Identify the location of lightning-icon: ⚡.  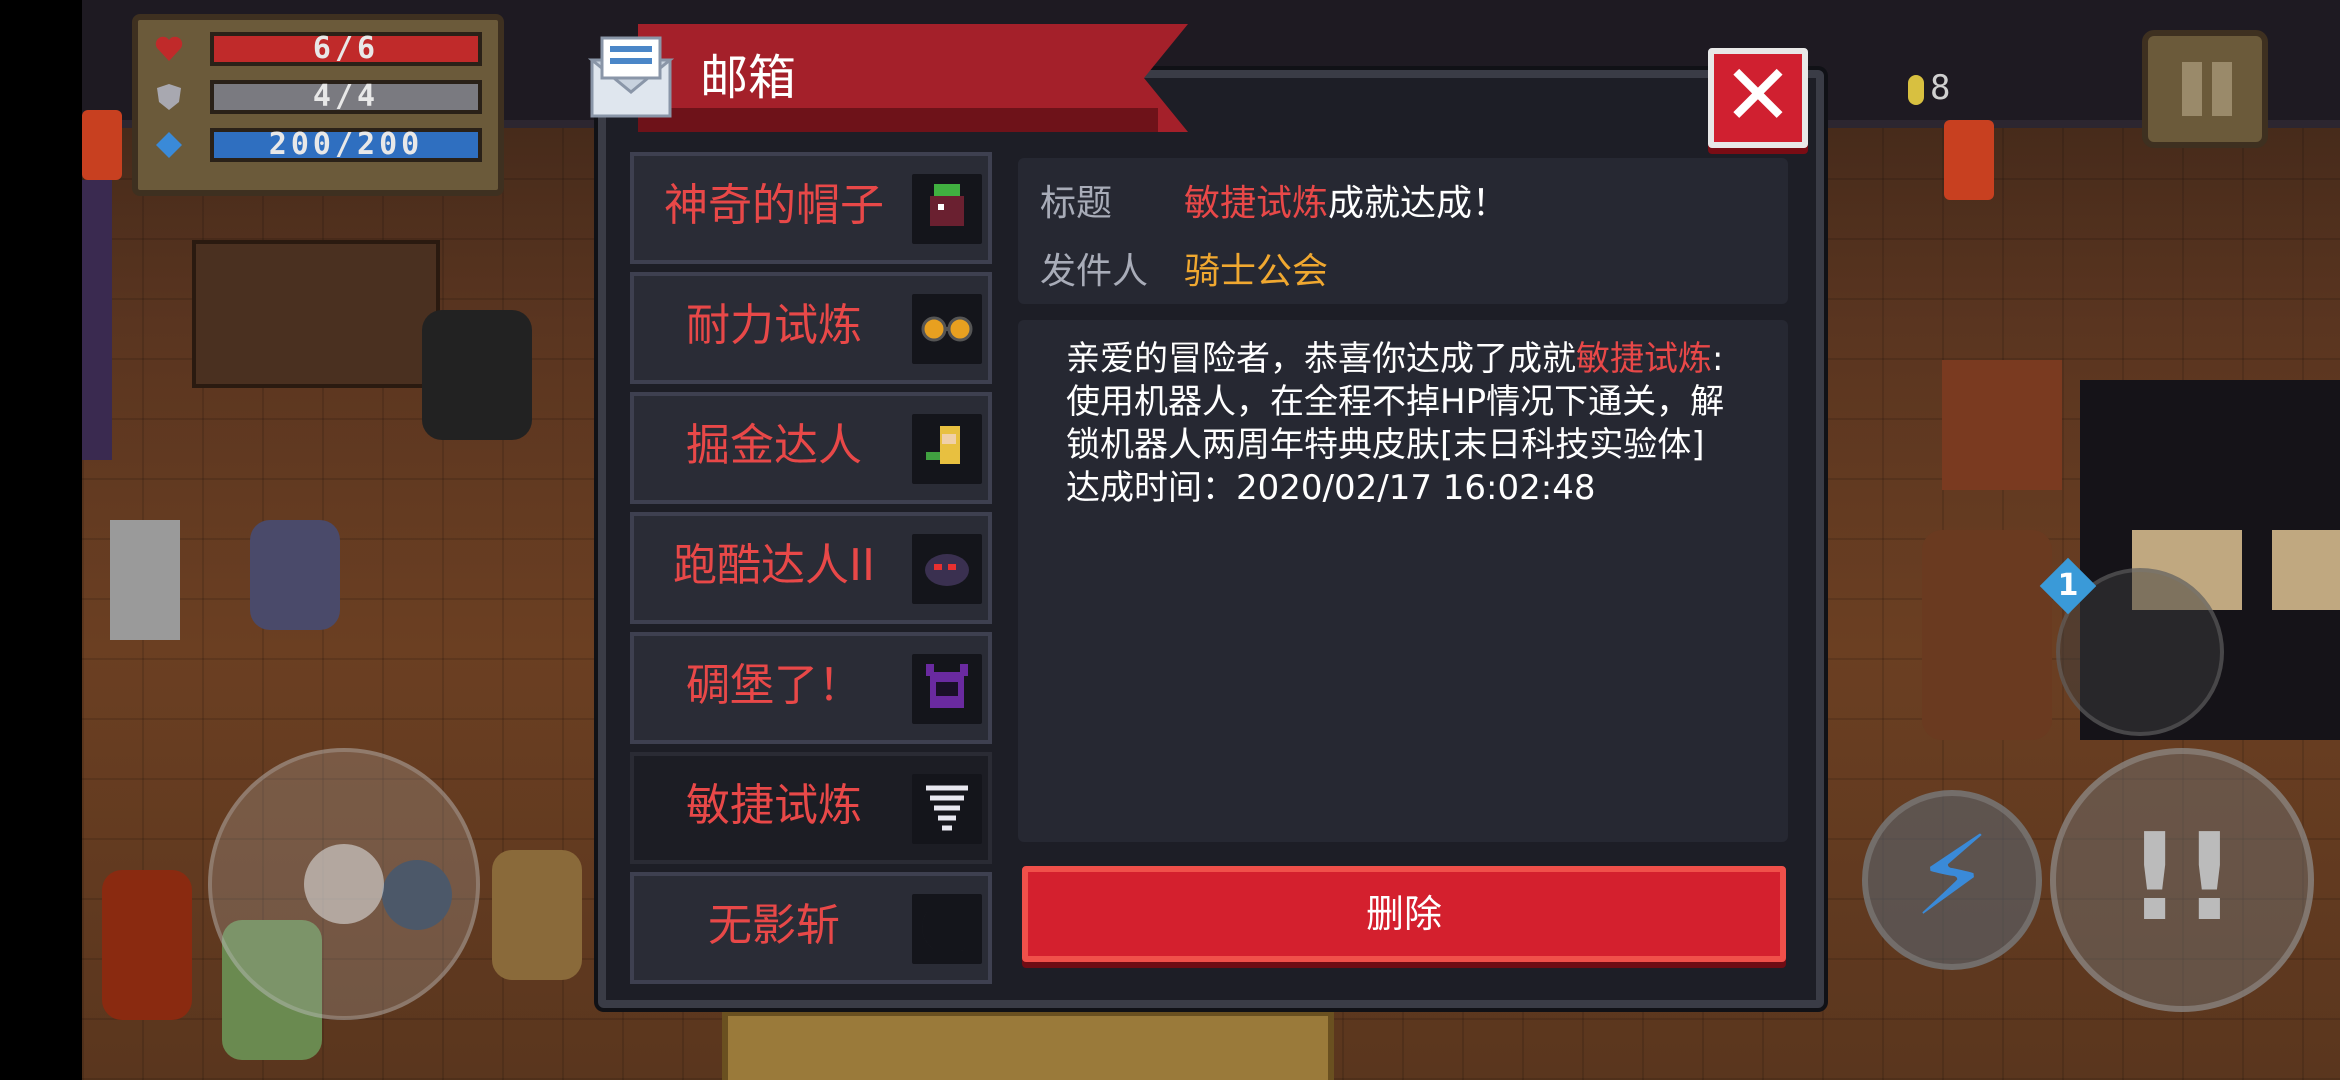
(1952, 876).